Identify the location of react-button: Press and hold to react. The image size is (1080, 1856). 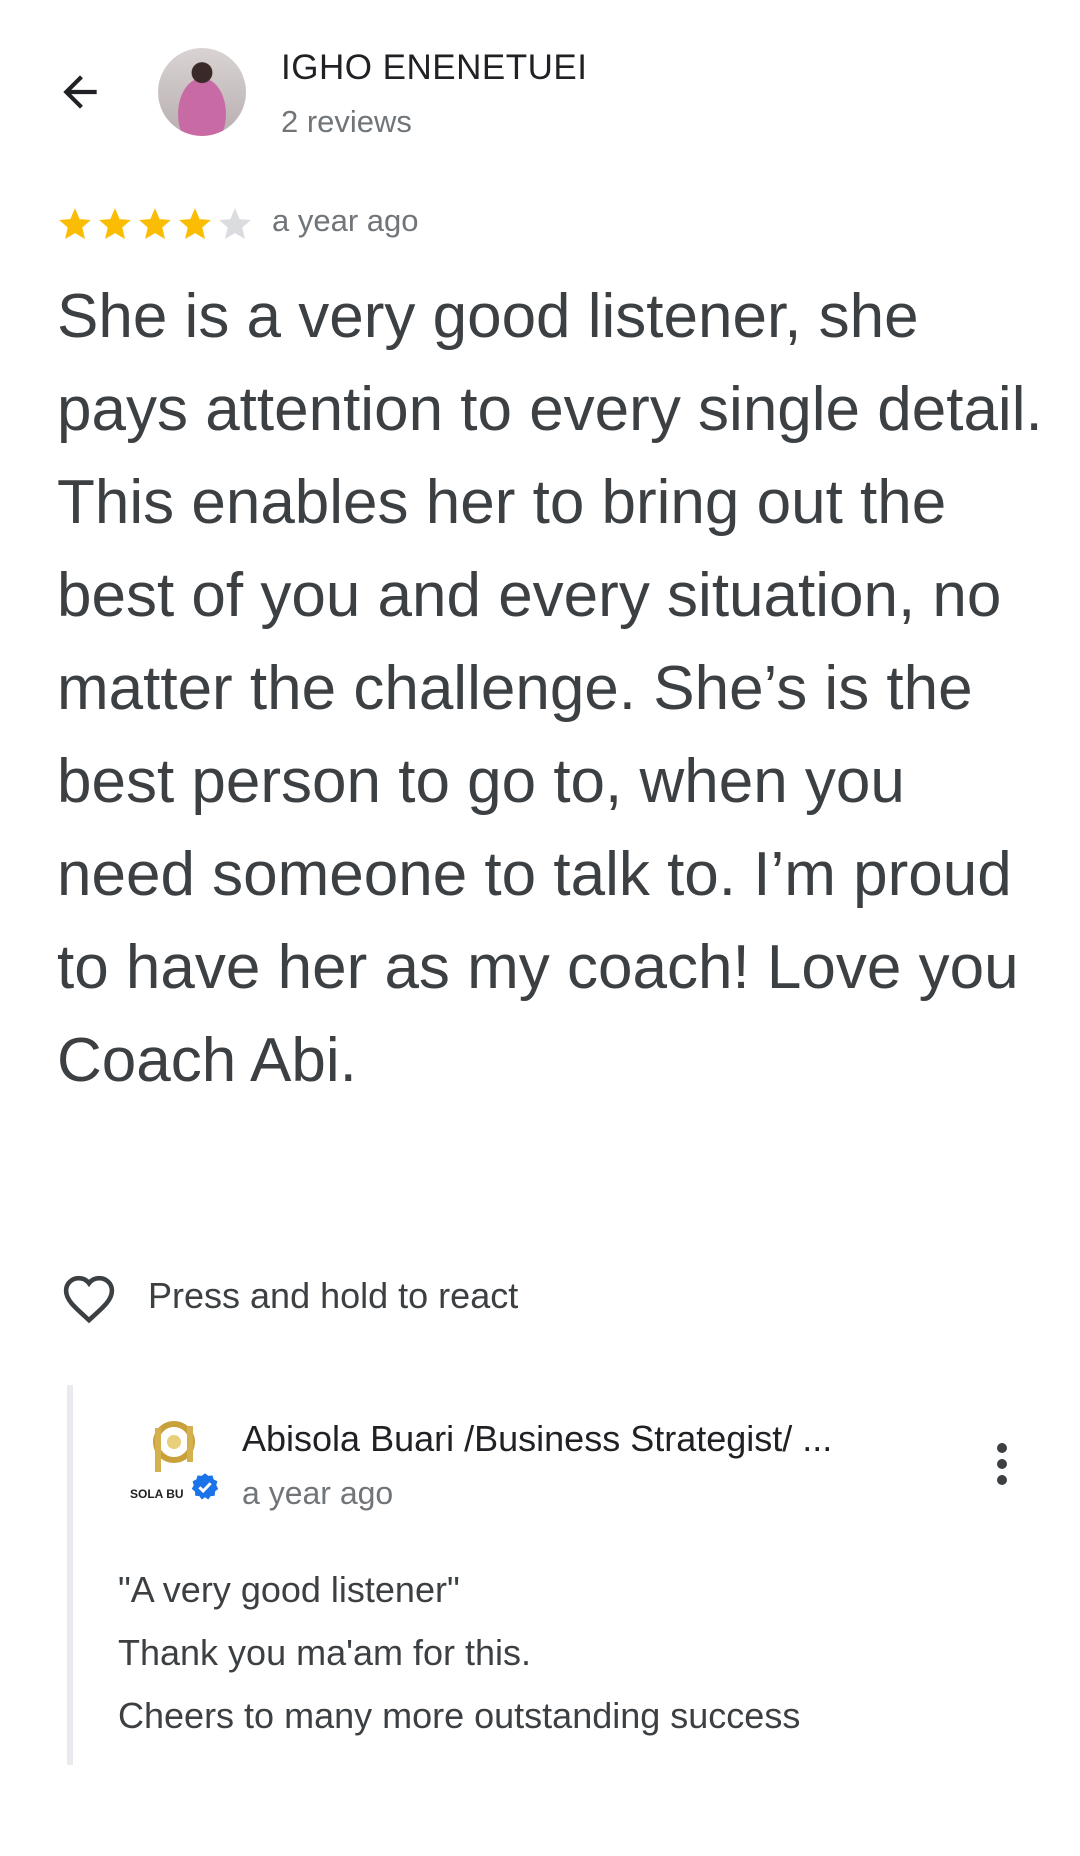
(288, 1296).